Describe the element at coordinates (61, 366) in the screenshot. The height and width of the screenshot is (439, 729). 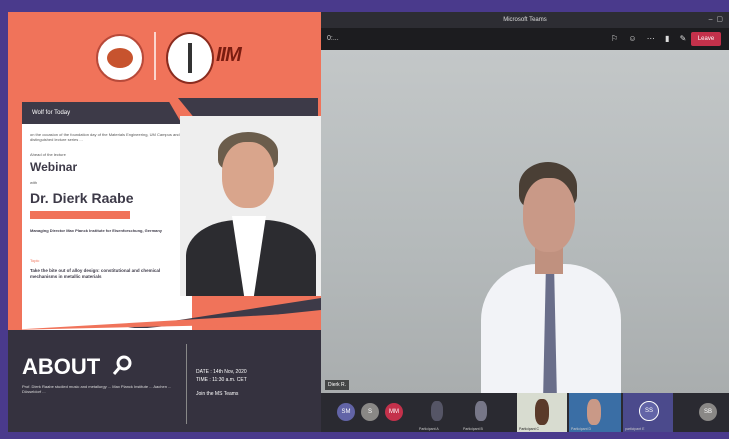
I see `about-heading: ABOUT` at that location.